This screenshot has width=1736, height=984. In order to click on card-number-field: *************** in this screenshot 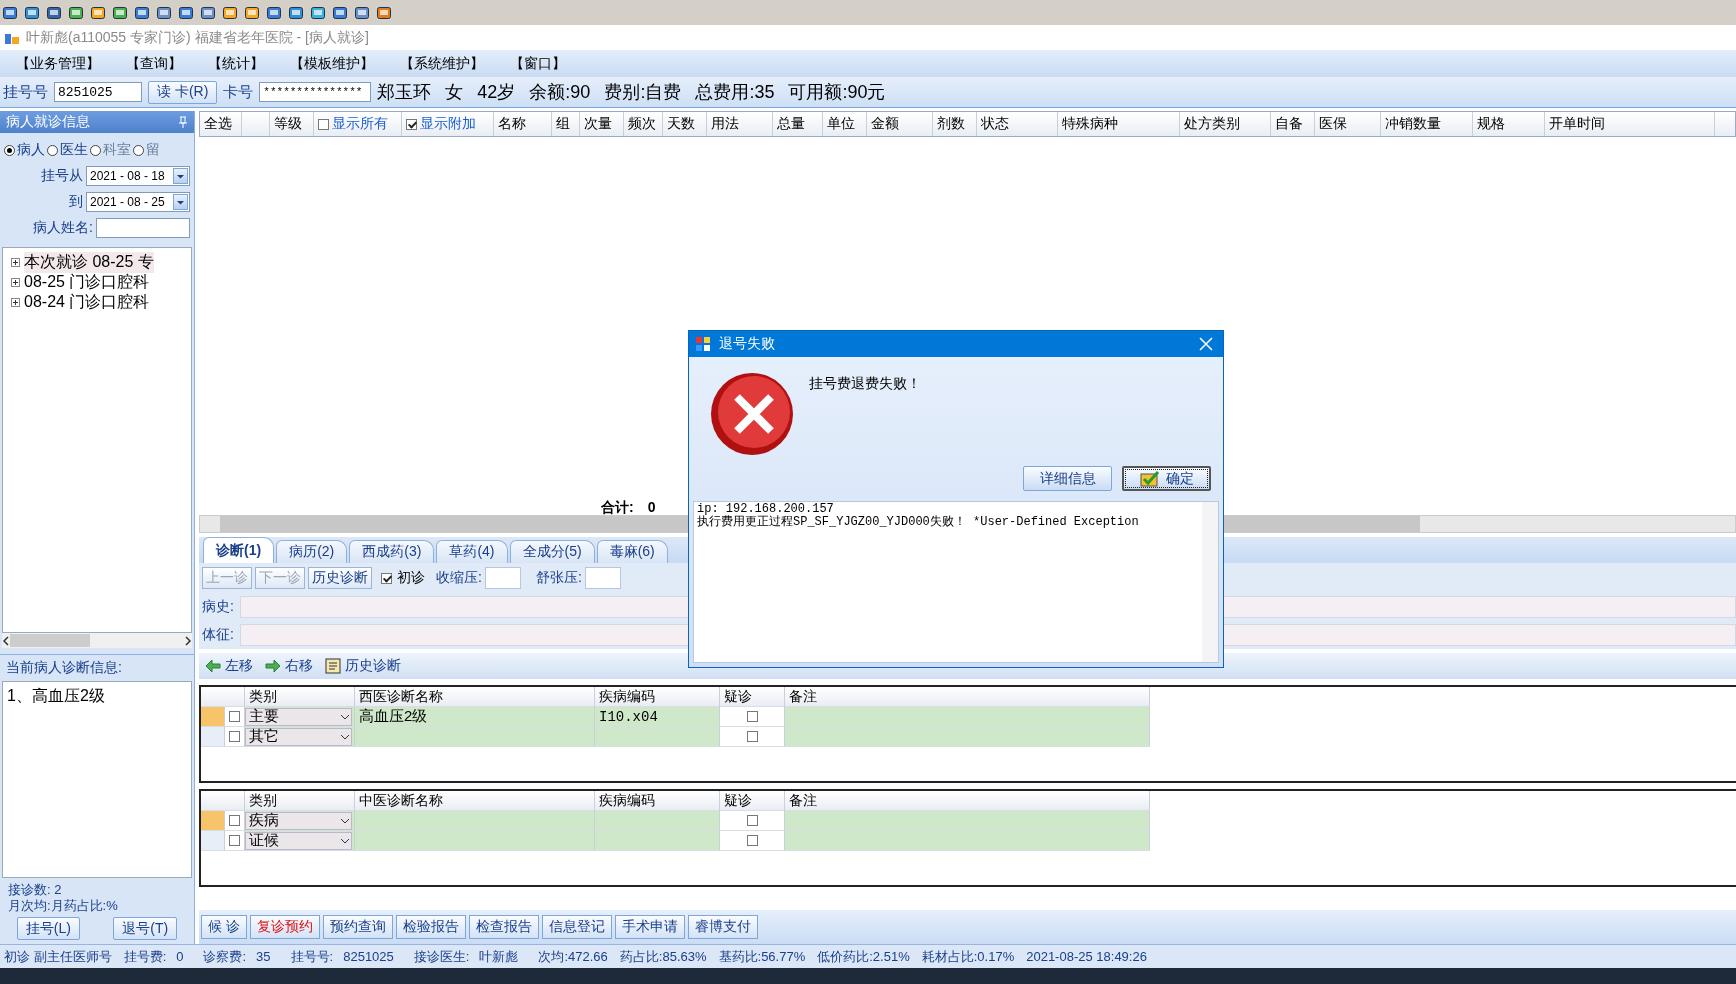, I will do `click(315, 92)`.